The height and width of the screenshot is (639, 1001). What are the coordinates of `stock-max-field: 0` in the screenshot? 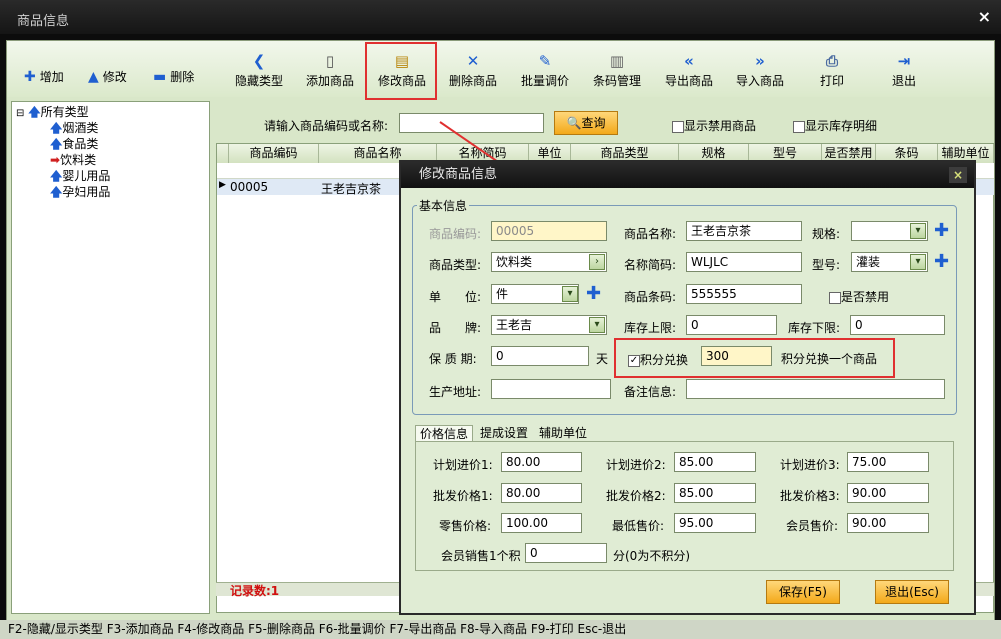 It's located at (731, 325).